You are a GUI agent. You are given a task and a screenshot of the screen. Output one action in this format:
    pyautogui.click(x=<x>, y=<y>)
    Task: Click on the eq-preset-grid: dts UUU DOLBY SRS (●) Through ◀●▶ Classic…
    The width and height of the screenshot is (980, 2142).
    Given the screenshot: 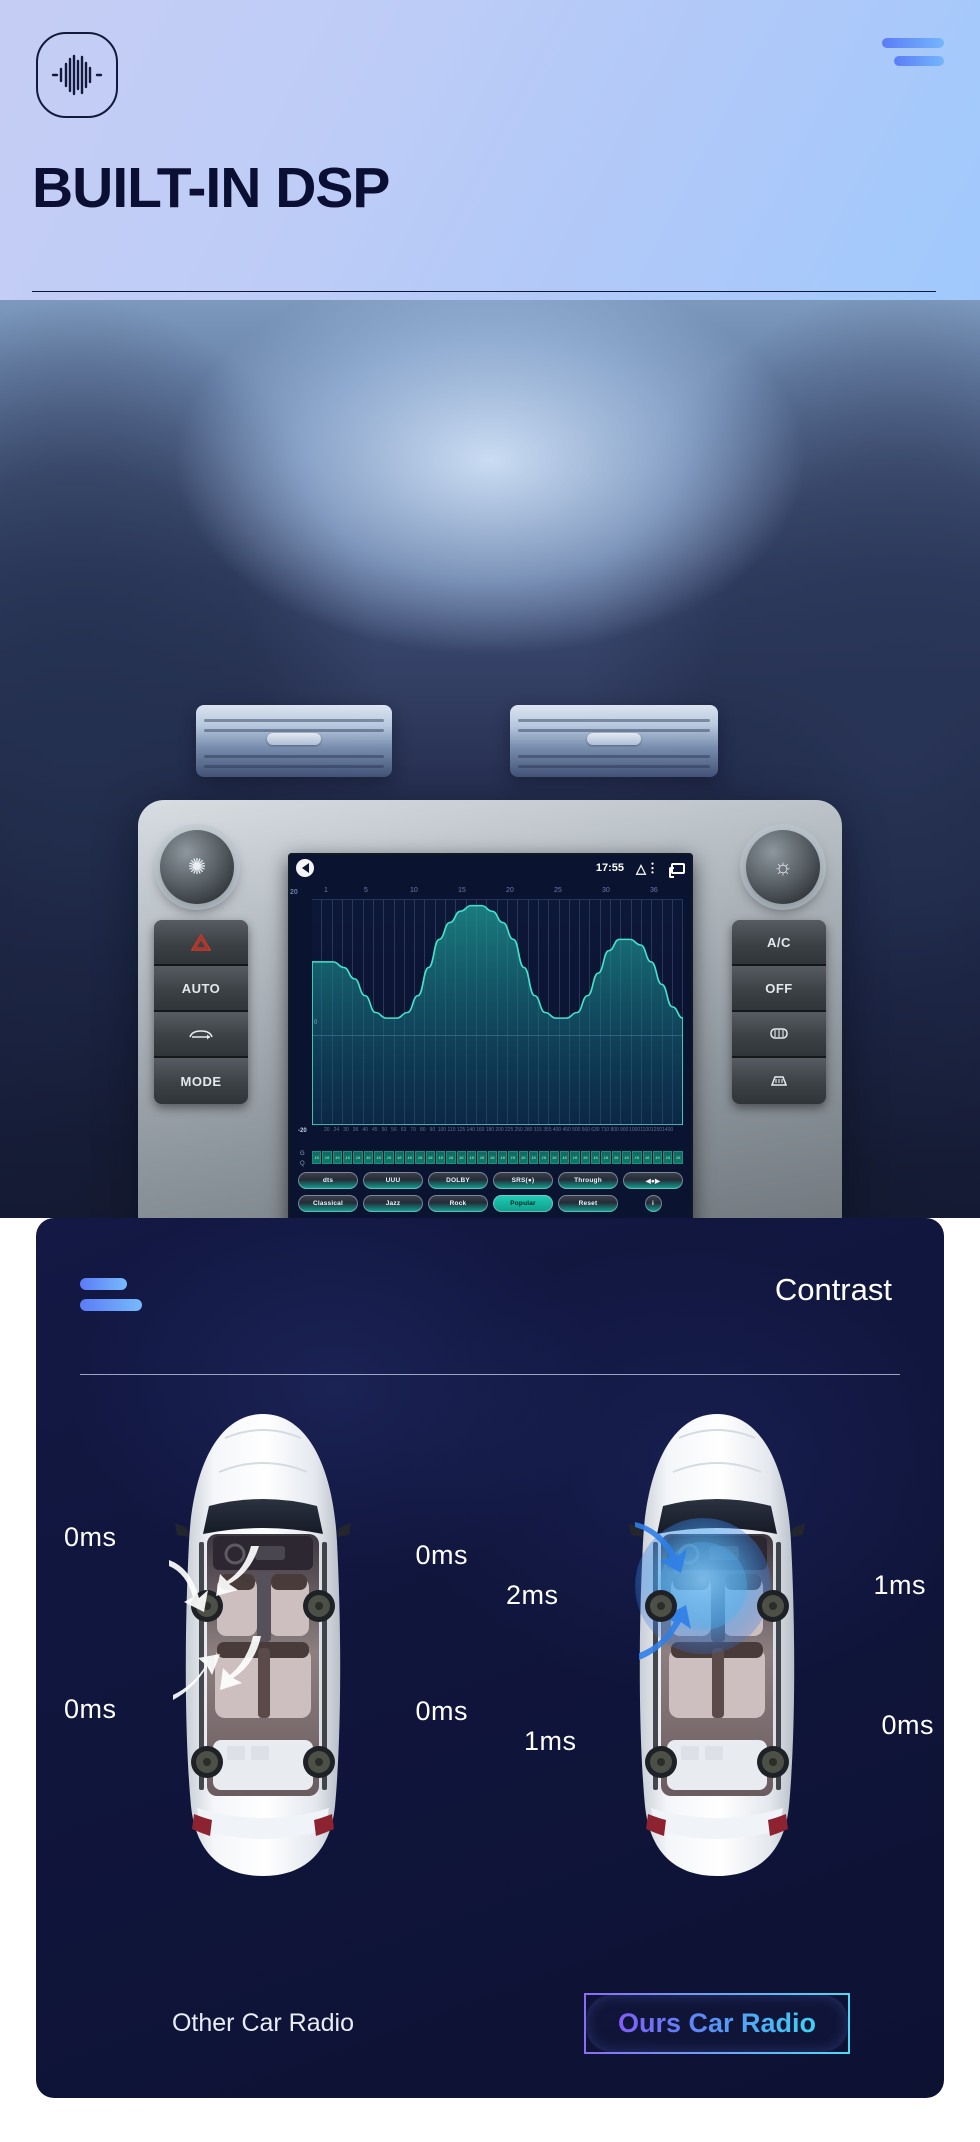 What is the action you would take?
    pyautogui.click(x=490, y=1195)
    